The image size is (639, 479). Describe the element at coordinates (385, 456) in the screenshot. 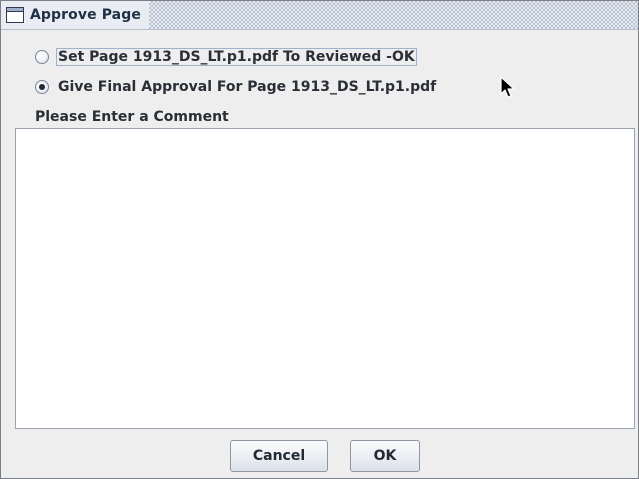

I see `ok-button: OK` at that location.